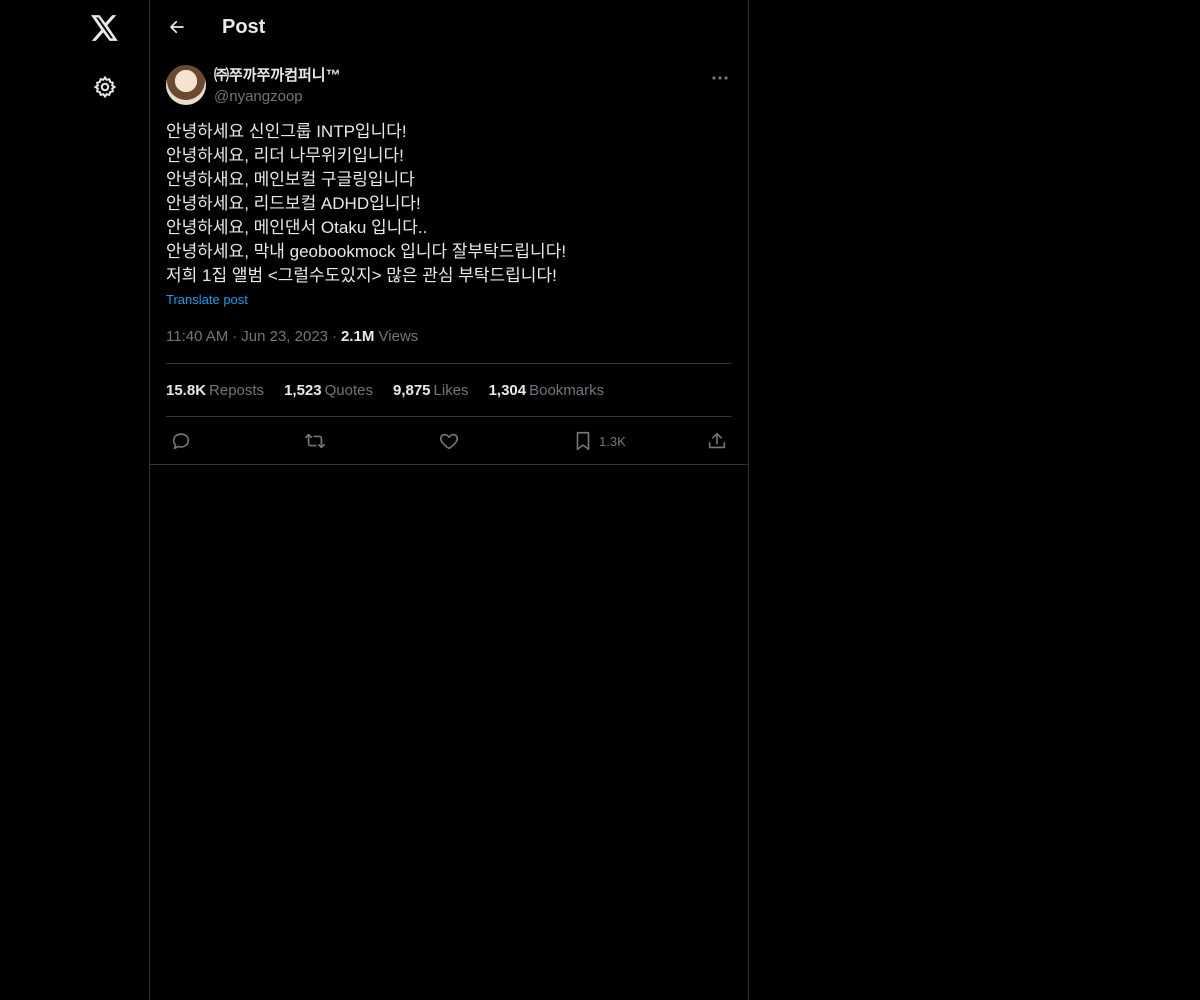 This screenshot has width=1200, height=1000. I want to click on likes-count: 9,875, so click(411, 390).